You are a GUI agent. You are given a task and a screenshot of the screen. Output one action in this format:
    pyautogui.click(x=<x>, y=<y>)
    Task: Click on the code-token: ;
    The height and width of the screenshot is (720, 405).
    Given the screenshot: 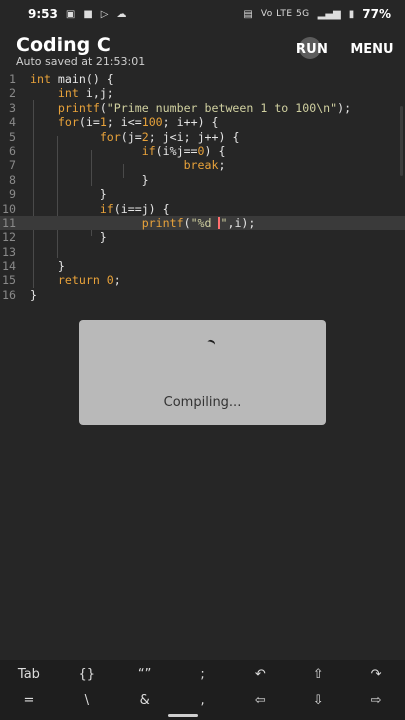 What is the action you would take?
    pyautogui.click(x=117, y=280)
    